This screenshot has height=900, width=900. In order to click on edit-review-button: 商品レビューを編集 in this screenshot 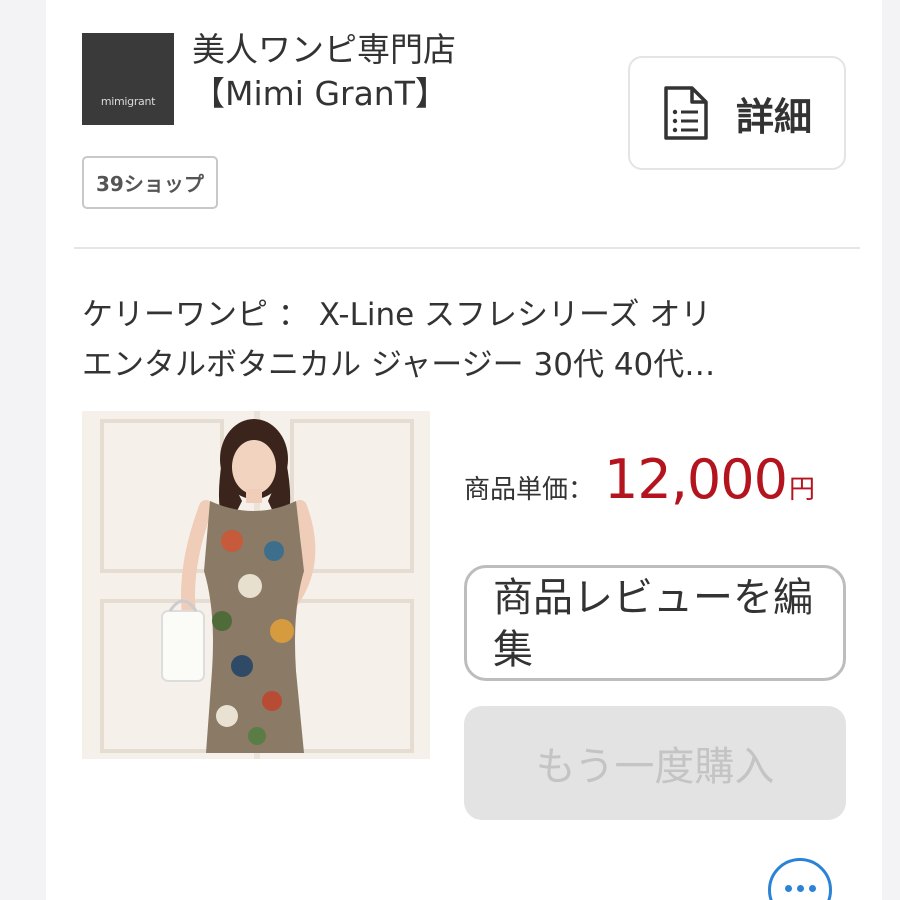, I will do `click(655, 623)`.